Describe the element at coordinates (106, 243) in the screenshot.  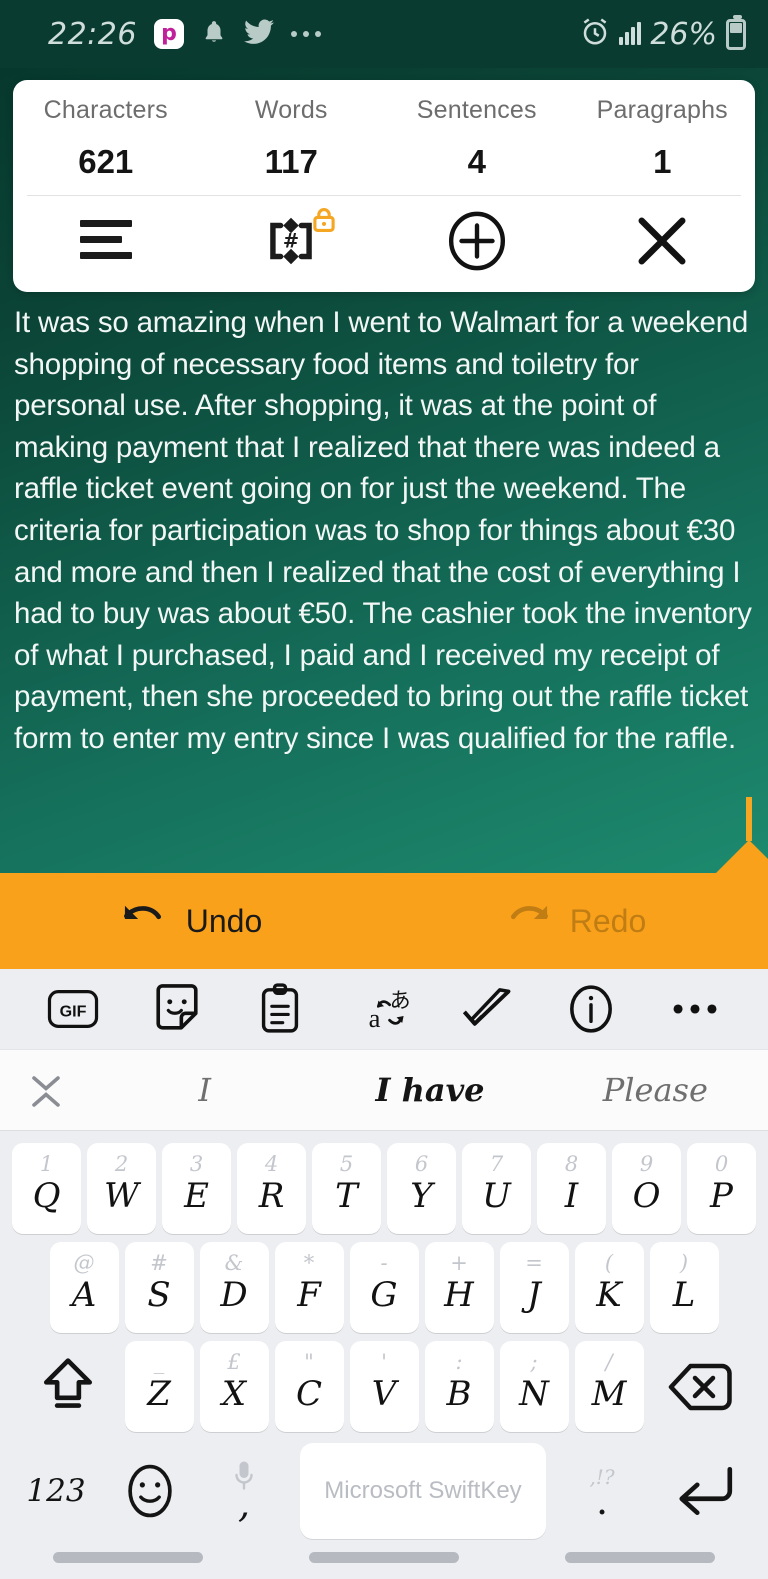
I see `menu-lines-button` at that location.